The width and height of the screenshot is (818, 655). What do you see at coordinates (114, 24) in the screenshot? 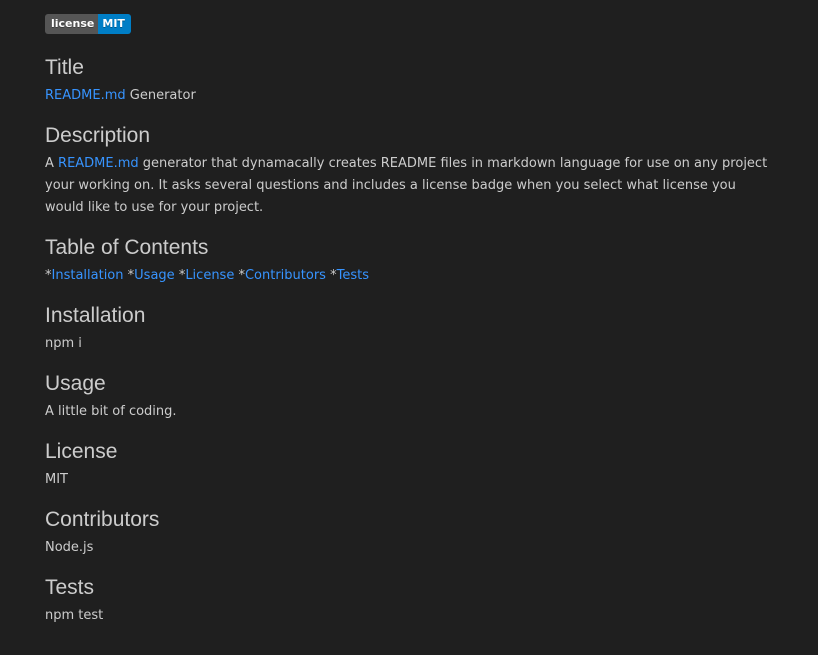
I see `badge-value: MIT` at bounding box center [114, 24].